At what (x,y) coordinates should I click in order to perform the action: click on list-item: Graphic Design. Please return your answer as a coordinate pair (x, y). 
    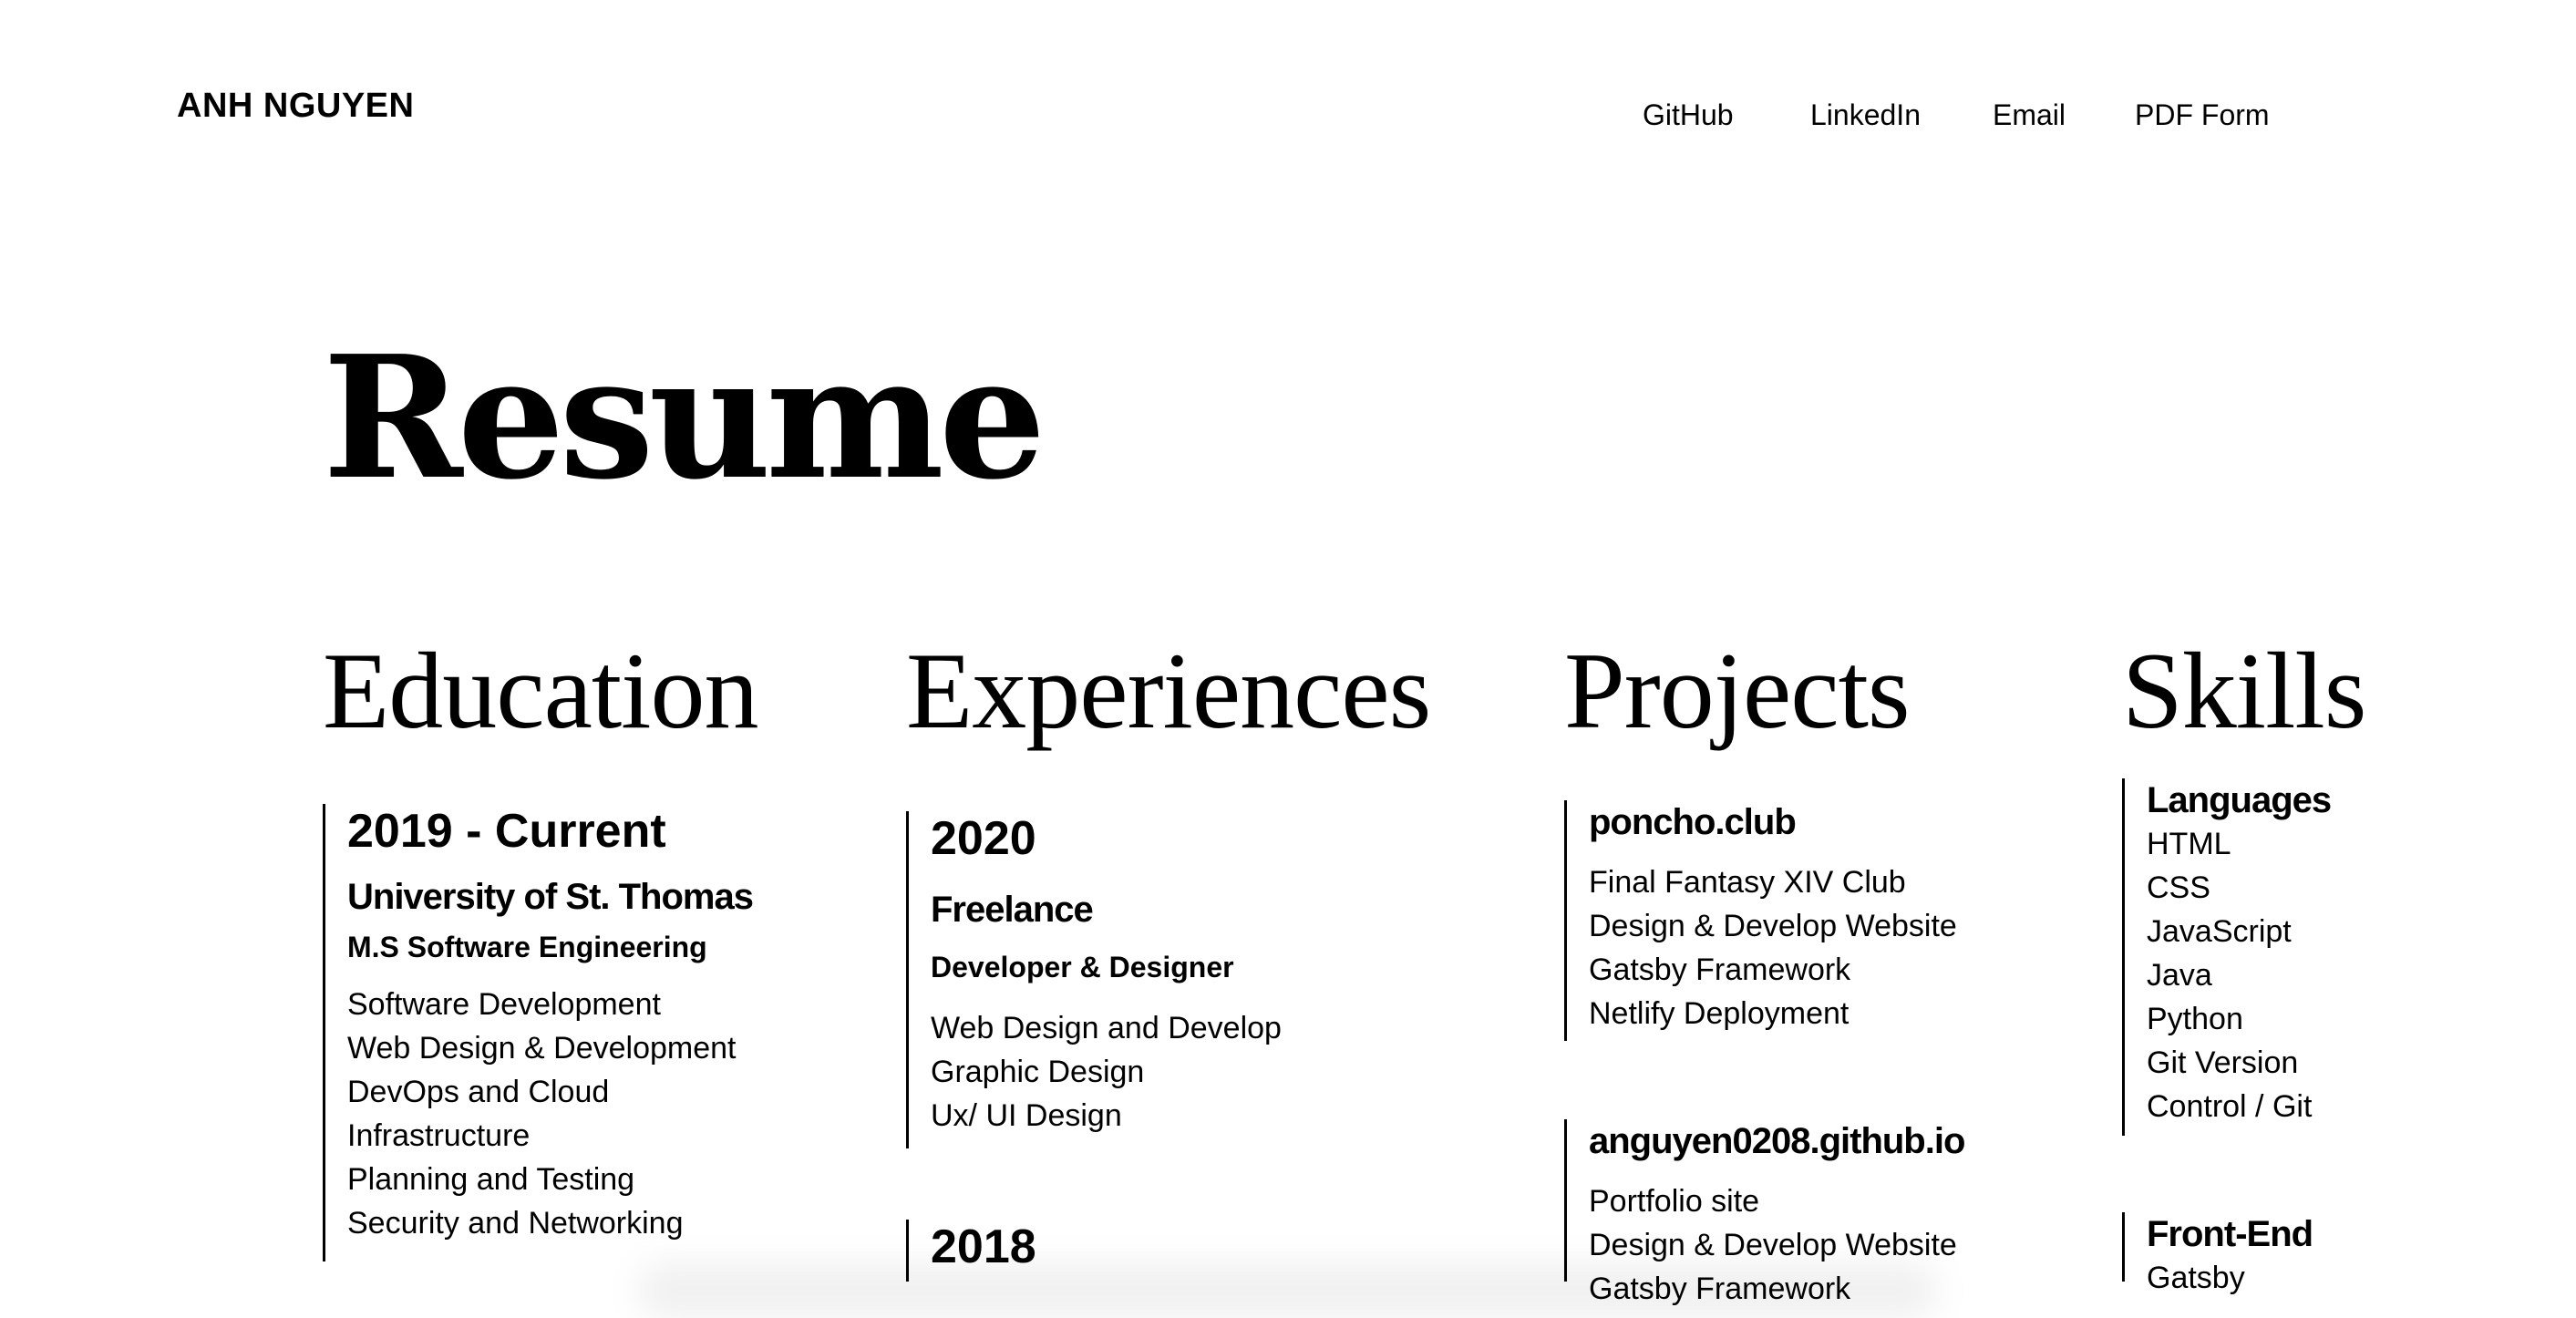
    Looking at the image, I should click on (1038, 1072).